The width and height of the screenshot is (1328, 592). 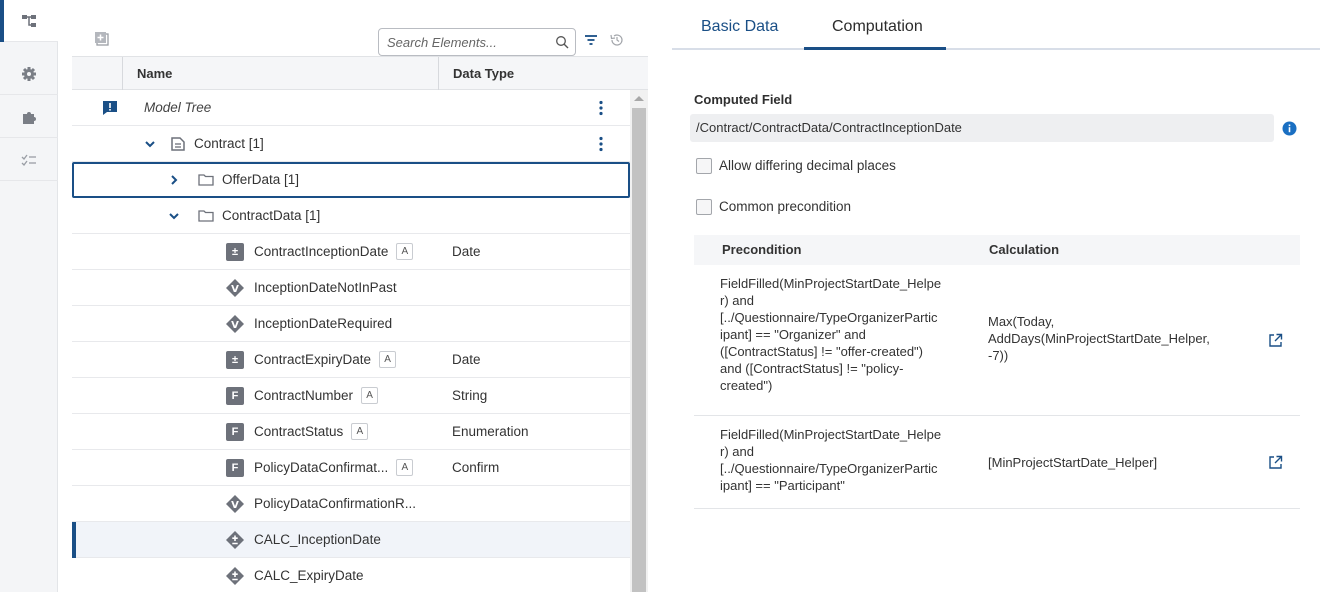 I want to click on calculation-header: Calculation, so click(x=1024, y=249).